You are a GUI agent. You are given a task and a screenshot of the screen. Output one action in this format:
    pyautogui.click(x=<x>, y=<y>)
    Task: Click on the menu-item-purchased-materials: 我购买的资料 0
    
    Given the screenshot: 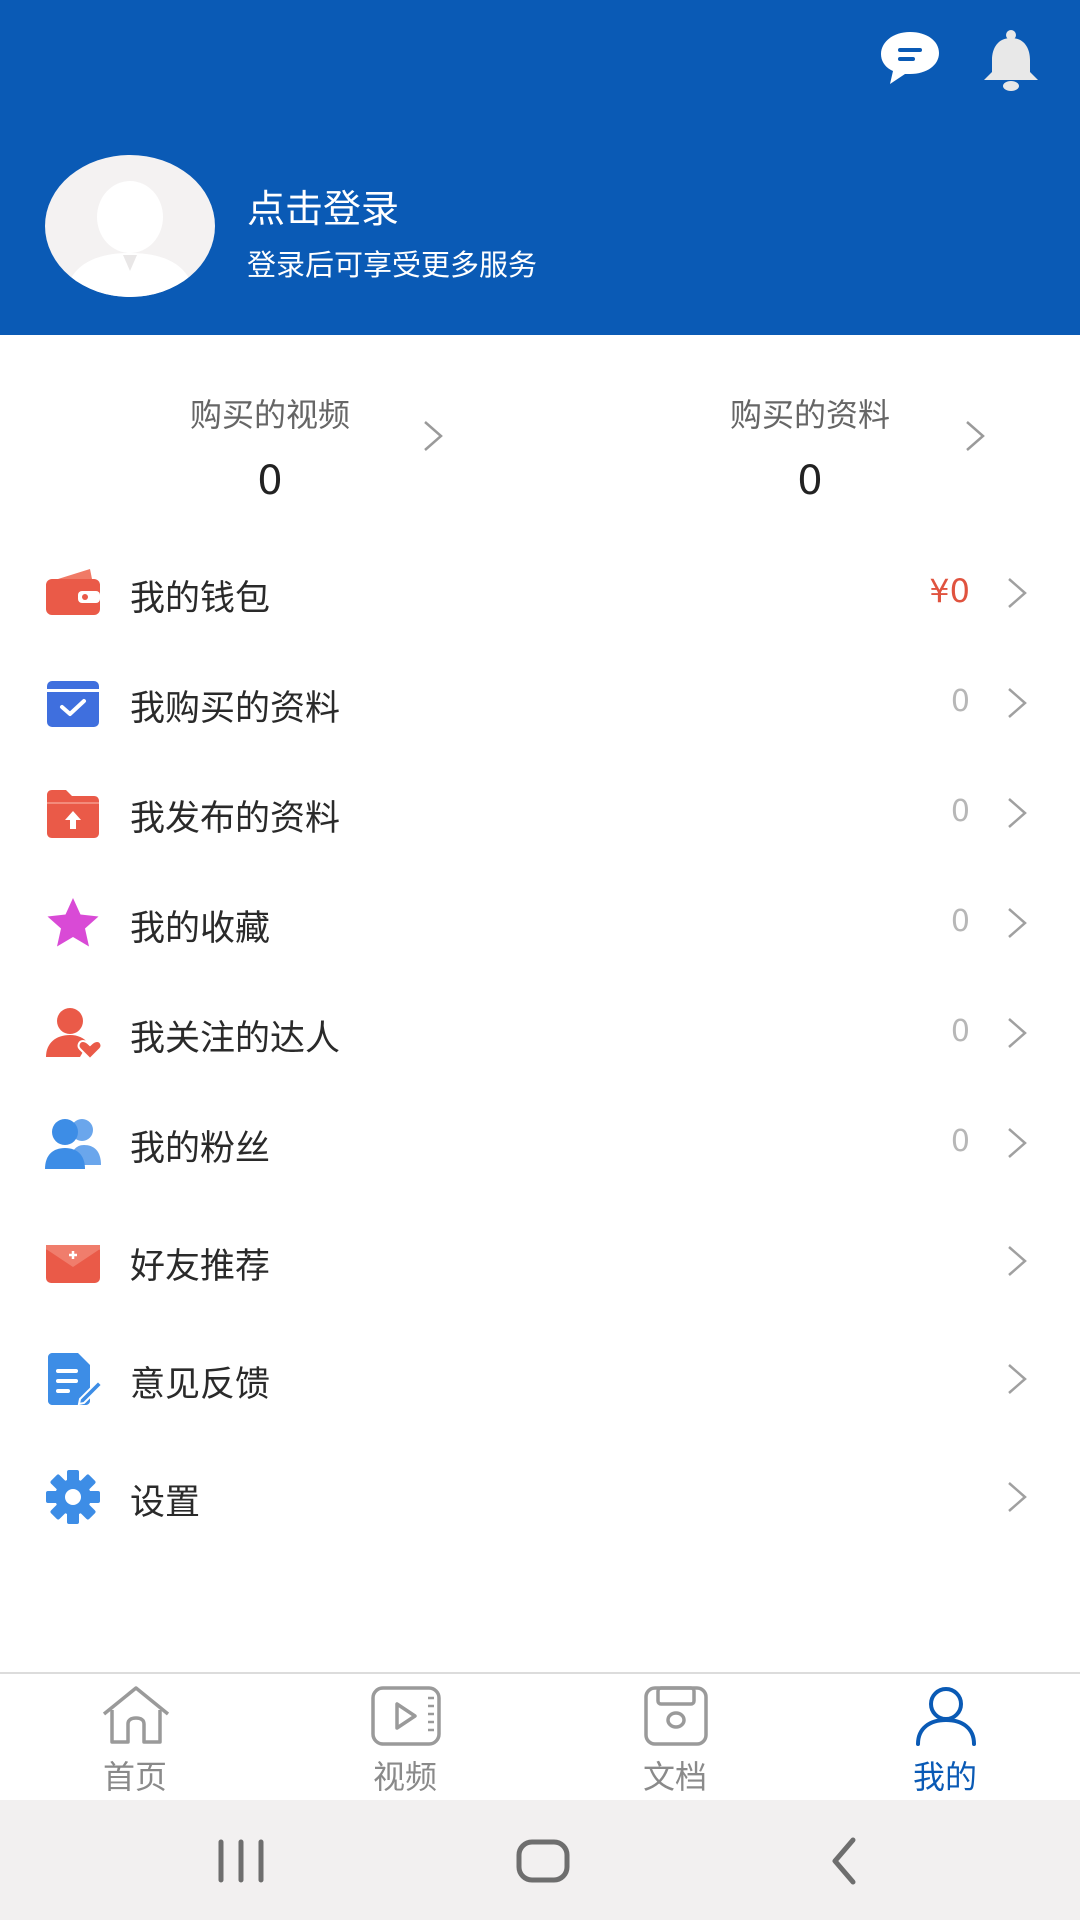 What is the action you would take?
    pyautogui.click(x=540, y=703)
    